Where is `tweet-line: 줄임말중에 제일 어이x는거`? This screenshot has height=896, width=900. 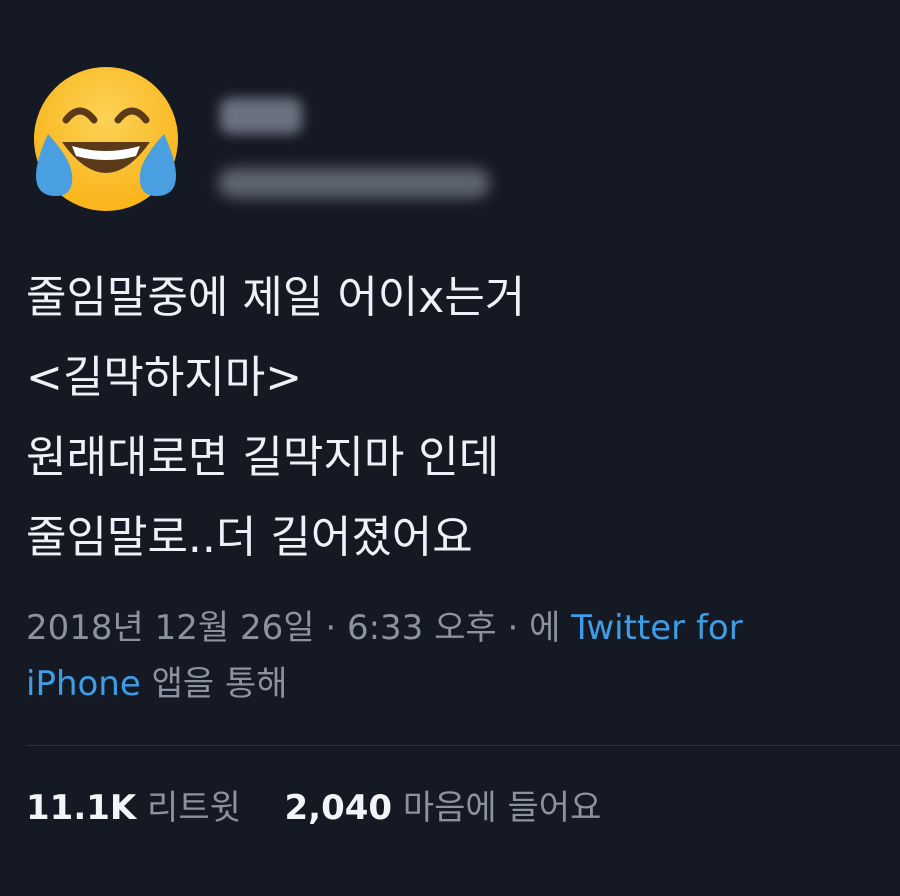 tweet-line: 줄임말중에 제일 어이x는거 is located at coordinates (276, 297).